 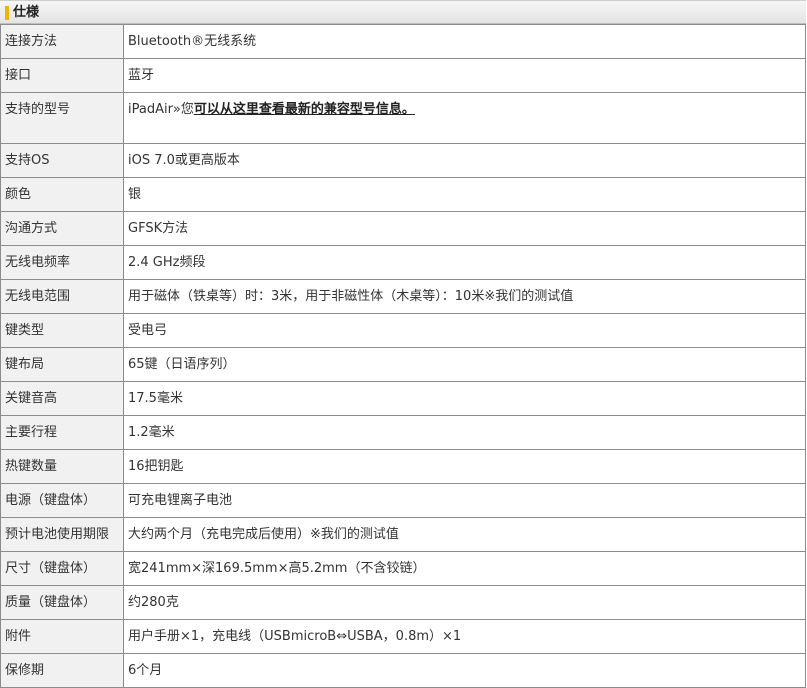 I want to click on spec-label-cell: 预计电池使用期限, so click(x=62, y=534).